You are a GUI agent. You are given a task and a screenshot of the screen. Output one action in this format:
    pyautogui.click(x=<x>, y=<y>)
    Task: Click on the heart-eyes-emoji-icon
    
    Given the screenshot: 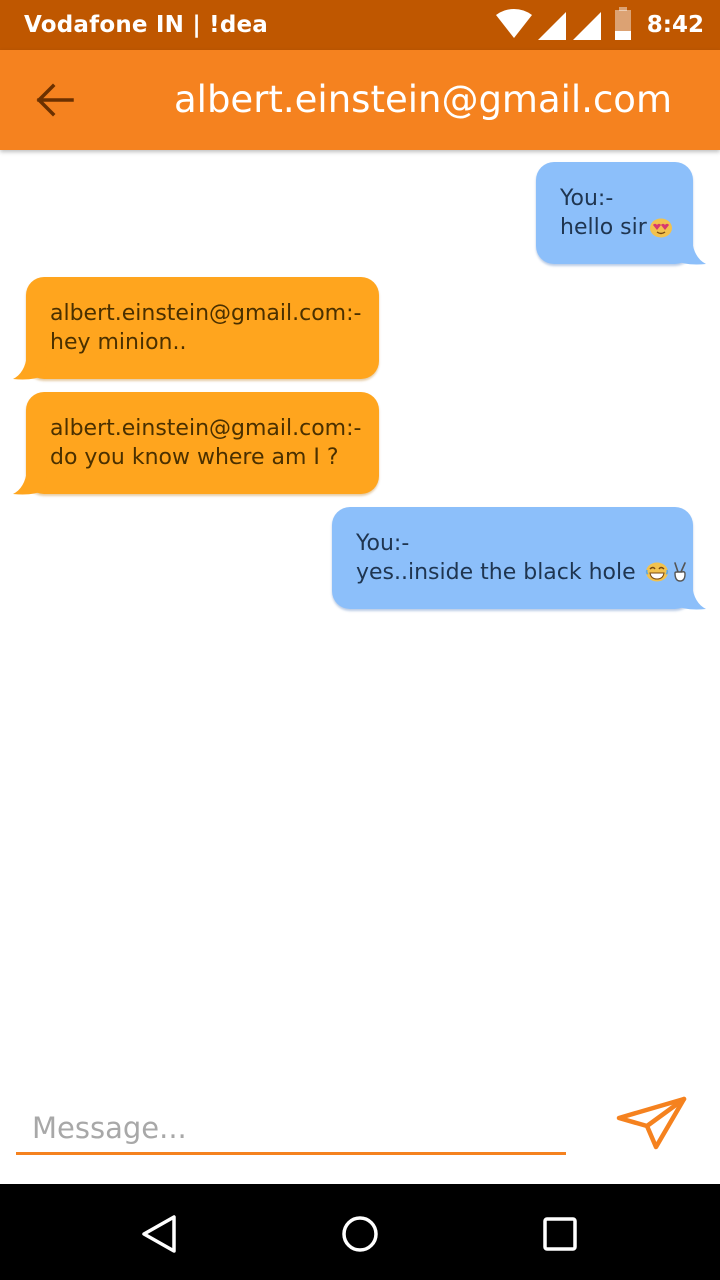 What is the action you would take?
    pyautogui.click(x=660, y=228)
    